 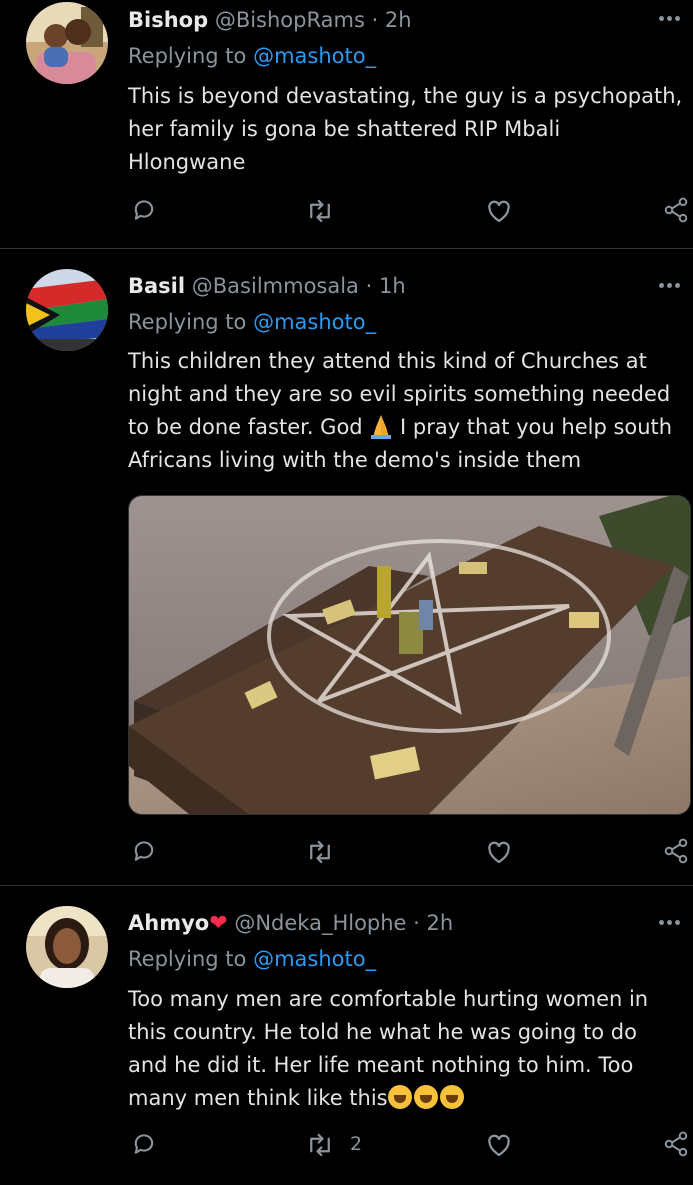 I want to click on tweet-line-part: many men think like this, so click(x=258, y=1098).